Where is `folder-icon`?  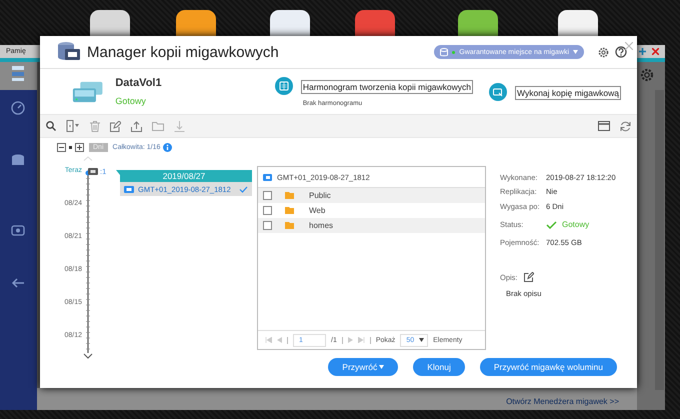
folder-icon is located at coordinates (158, 126).